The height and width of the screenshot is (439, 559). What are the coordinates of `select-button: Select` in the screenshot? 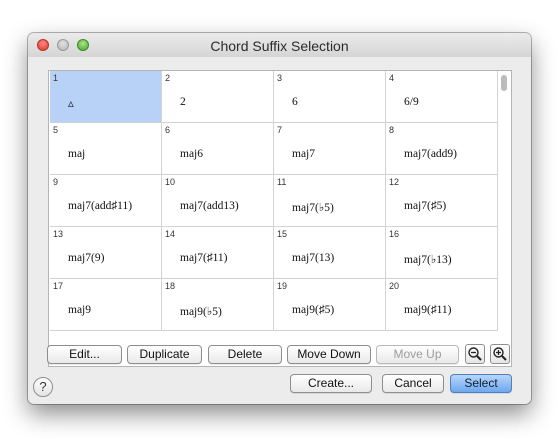 It's located at (481, 383).